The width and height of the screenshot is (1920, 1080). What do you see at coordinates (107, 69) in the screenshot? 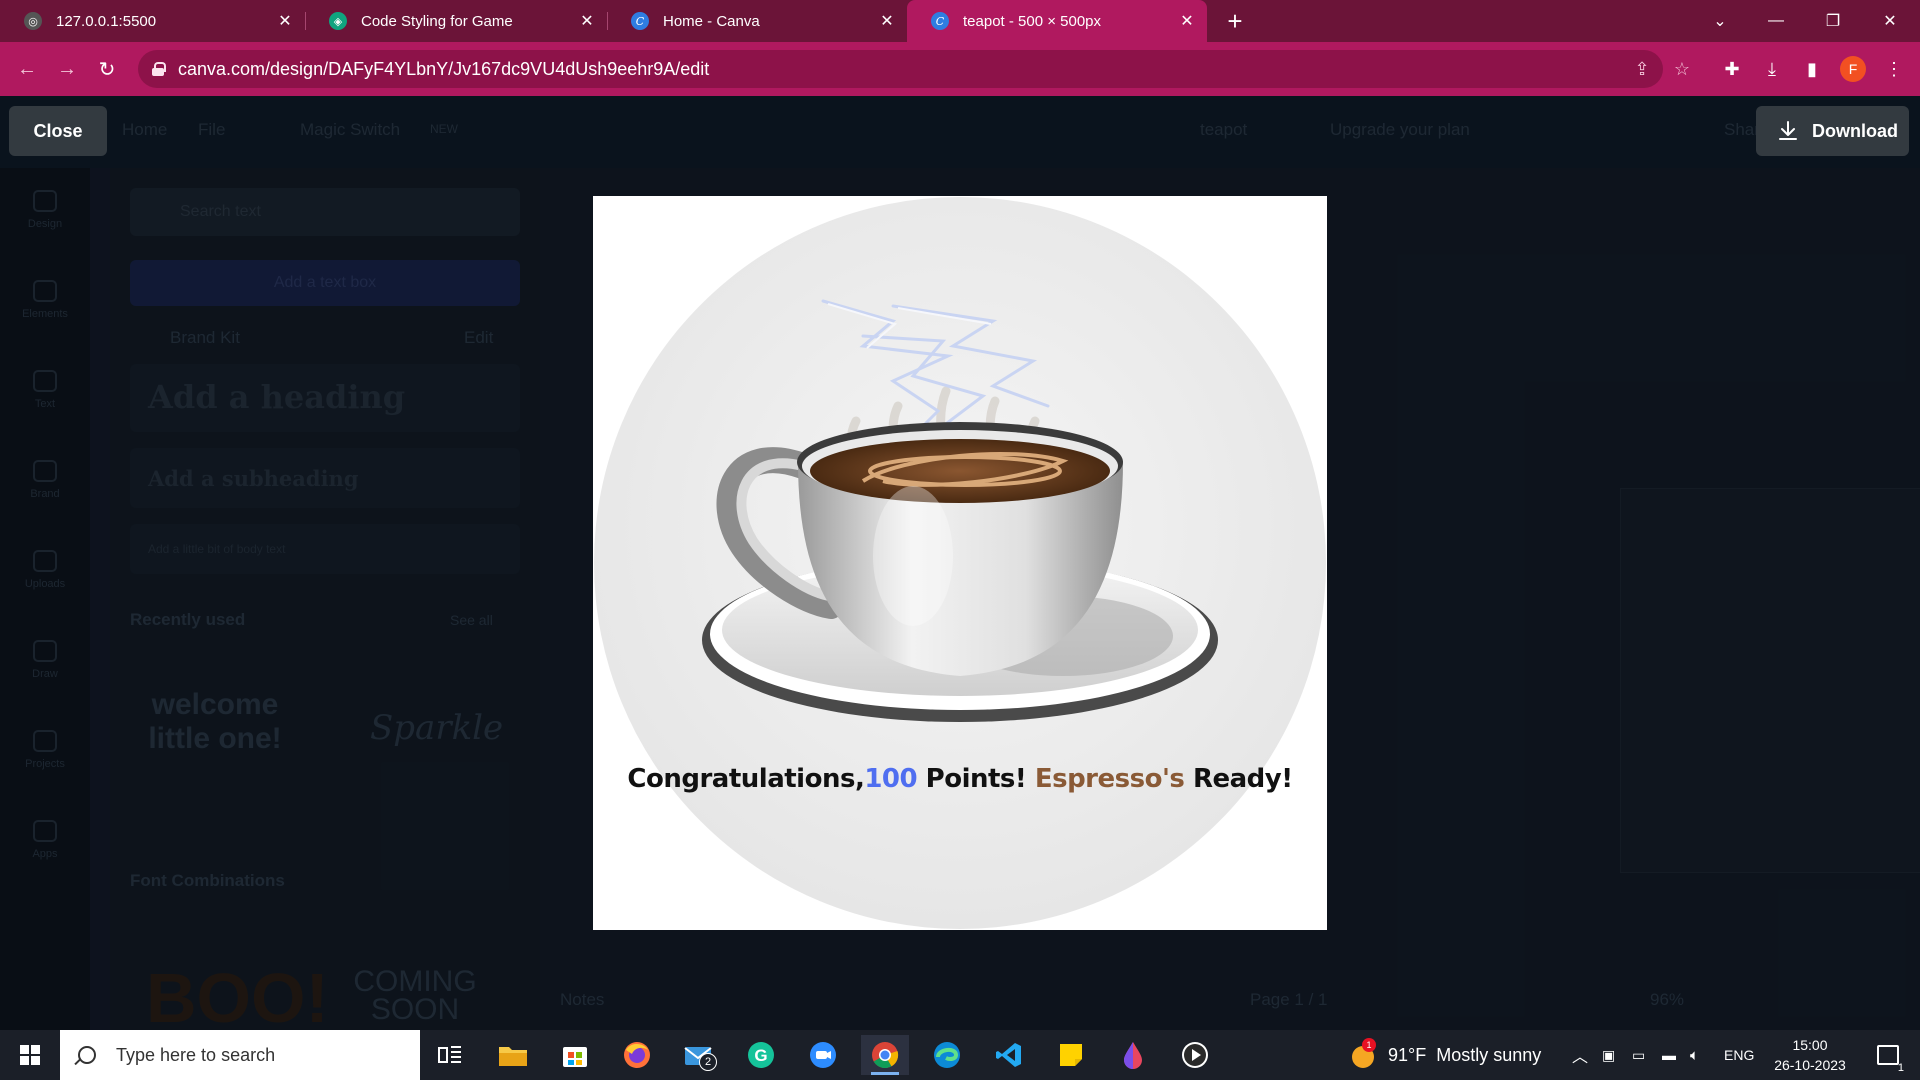
I see `reload-button: ↻` at bounding box center [107, 69].